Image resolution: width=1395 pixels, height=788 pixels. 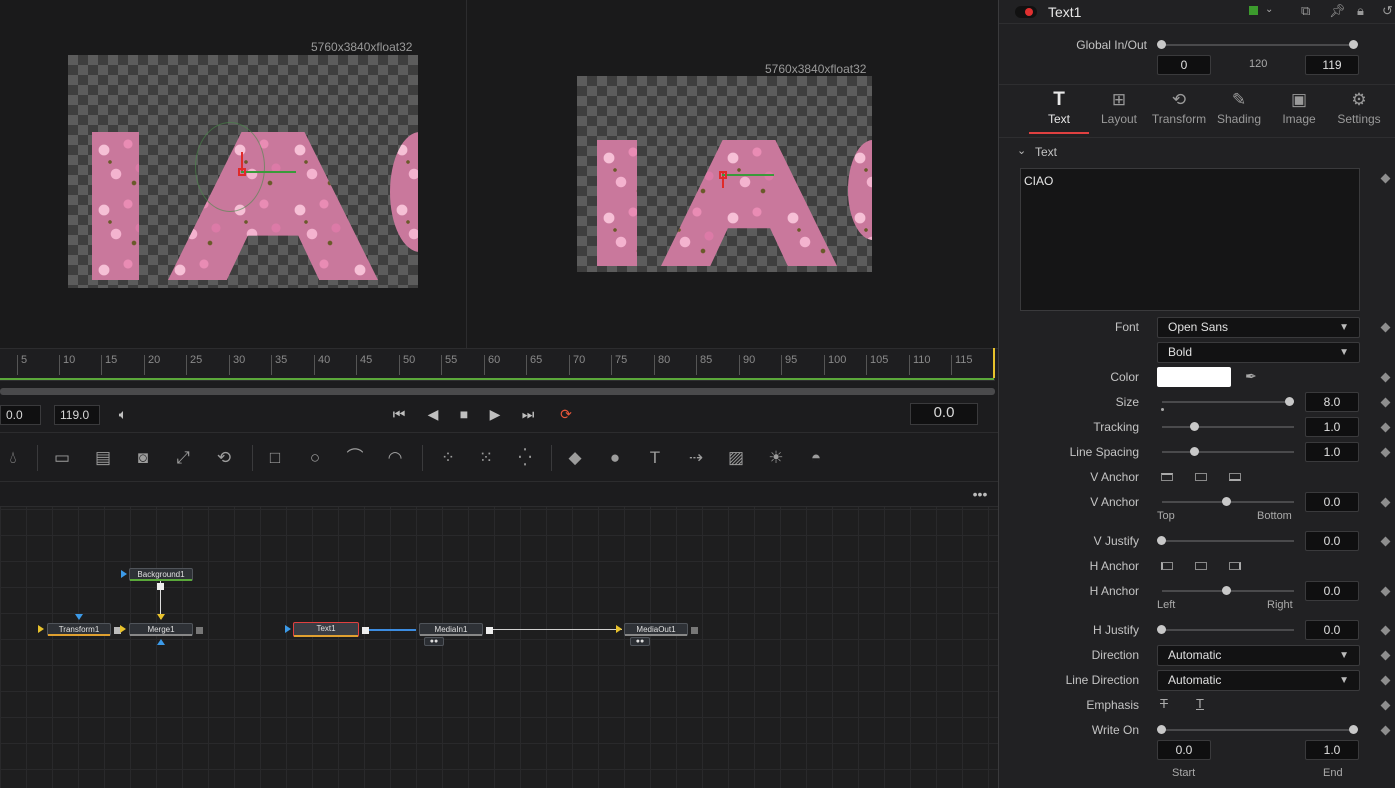 I want to click on global-inout-slider, so click(x=1258, y=45).